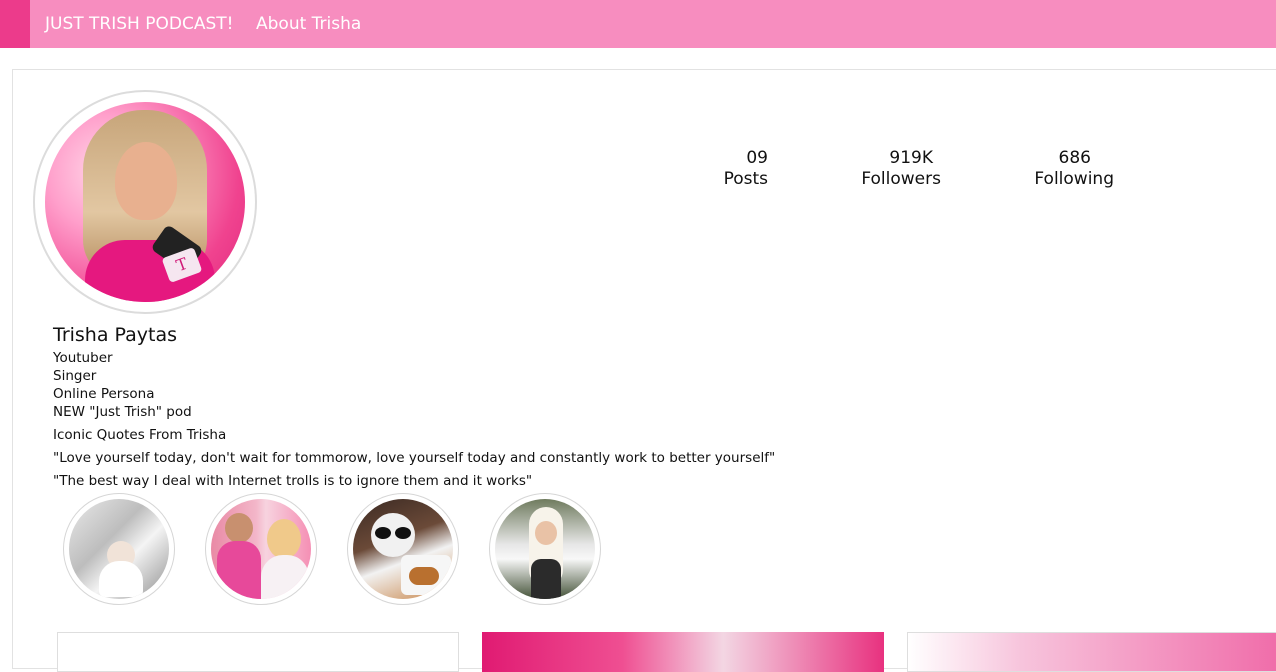  Describe the element at coordinates (757, 158) in the screenshot. I see `stat-posts-value: 09` at that location.